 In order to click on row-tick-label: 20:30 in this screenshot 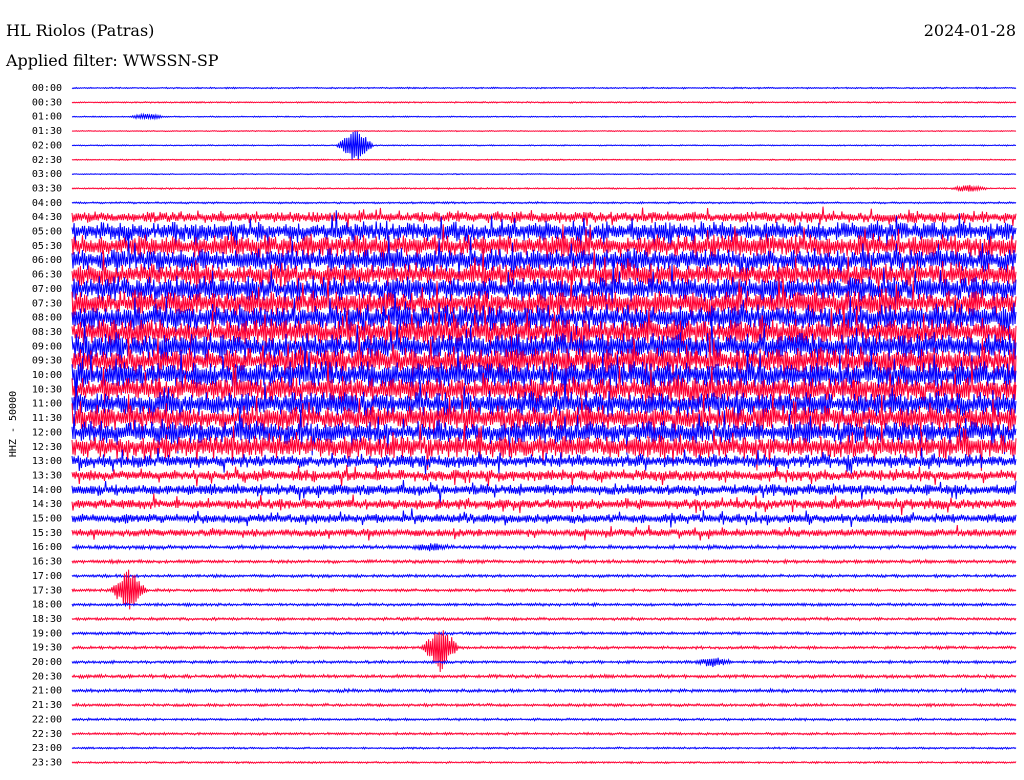, I will do `click(47, 676)`.